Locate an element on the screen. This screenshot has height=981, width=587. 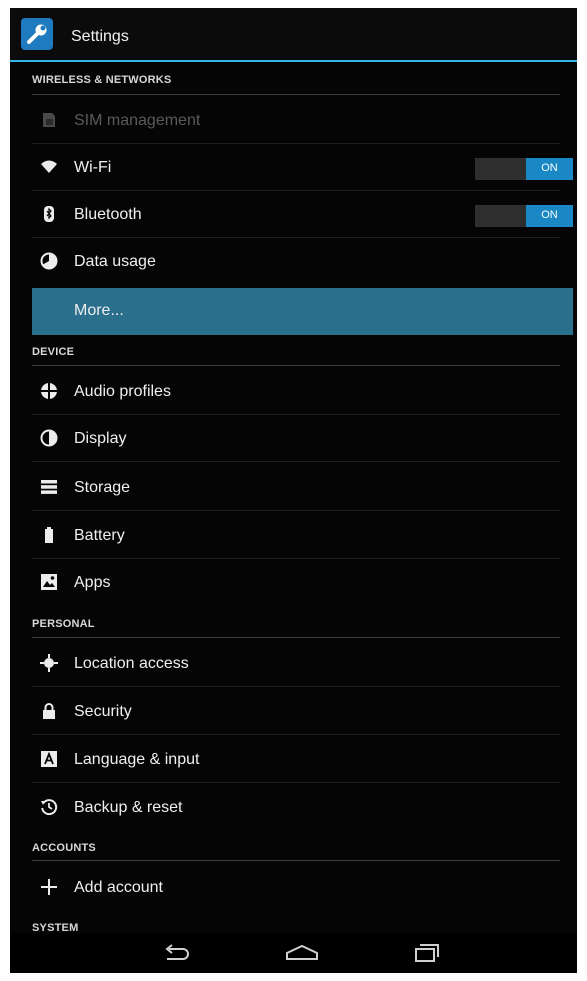
settings-item-label: Language & input is located at coordinates (137, 759).